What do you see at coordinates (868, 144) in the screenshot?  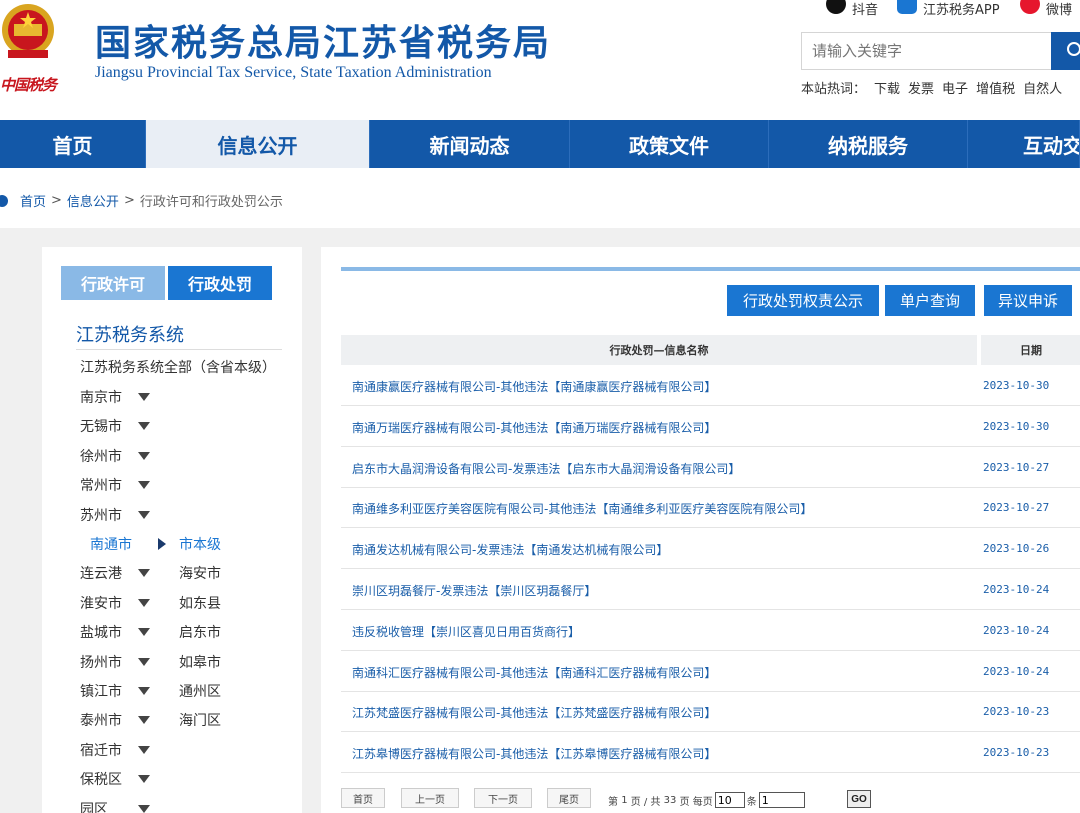 I see `nav-tax-service: 纳税服务` at bounding box center [868, 144].